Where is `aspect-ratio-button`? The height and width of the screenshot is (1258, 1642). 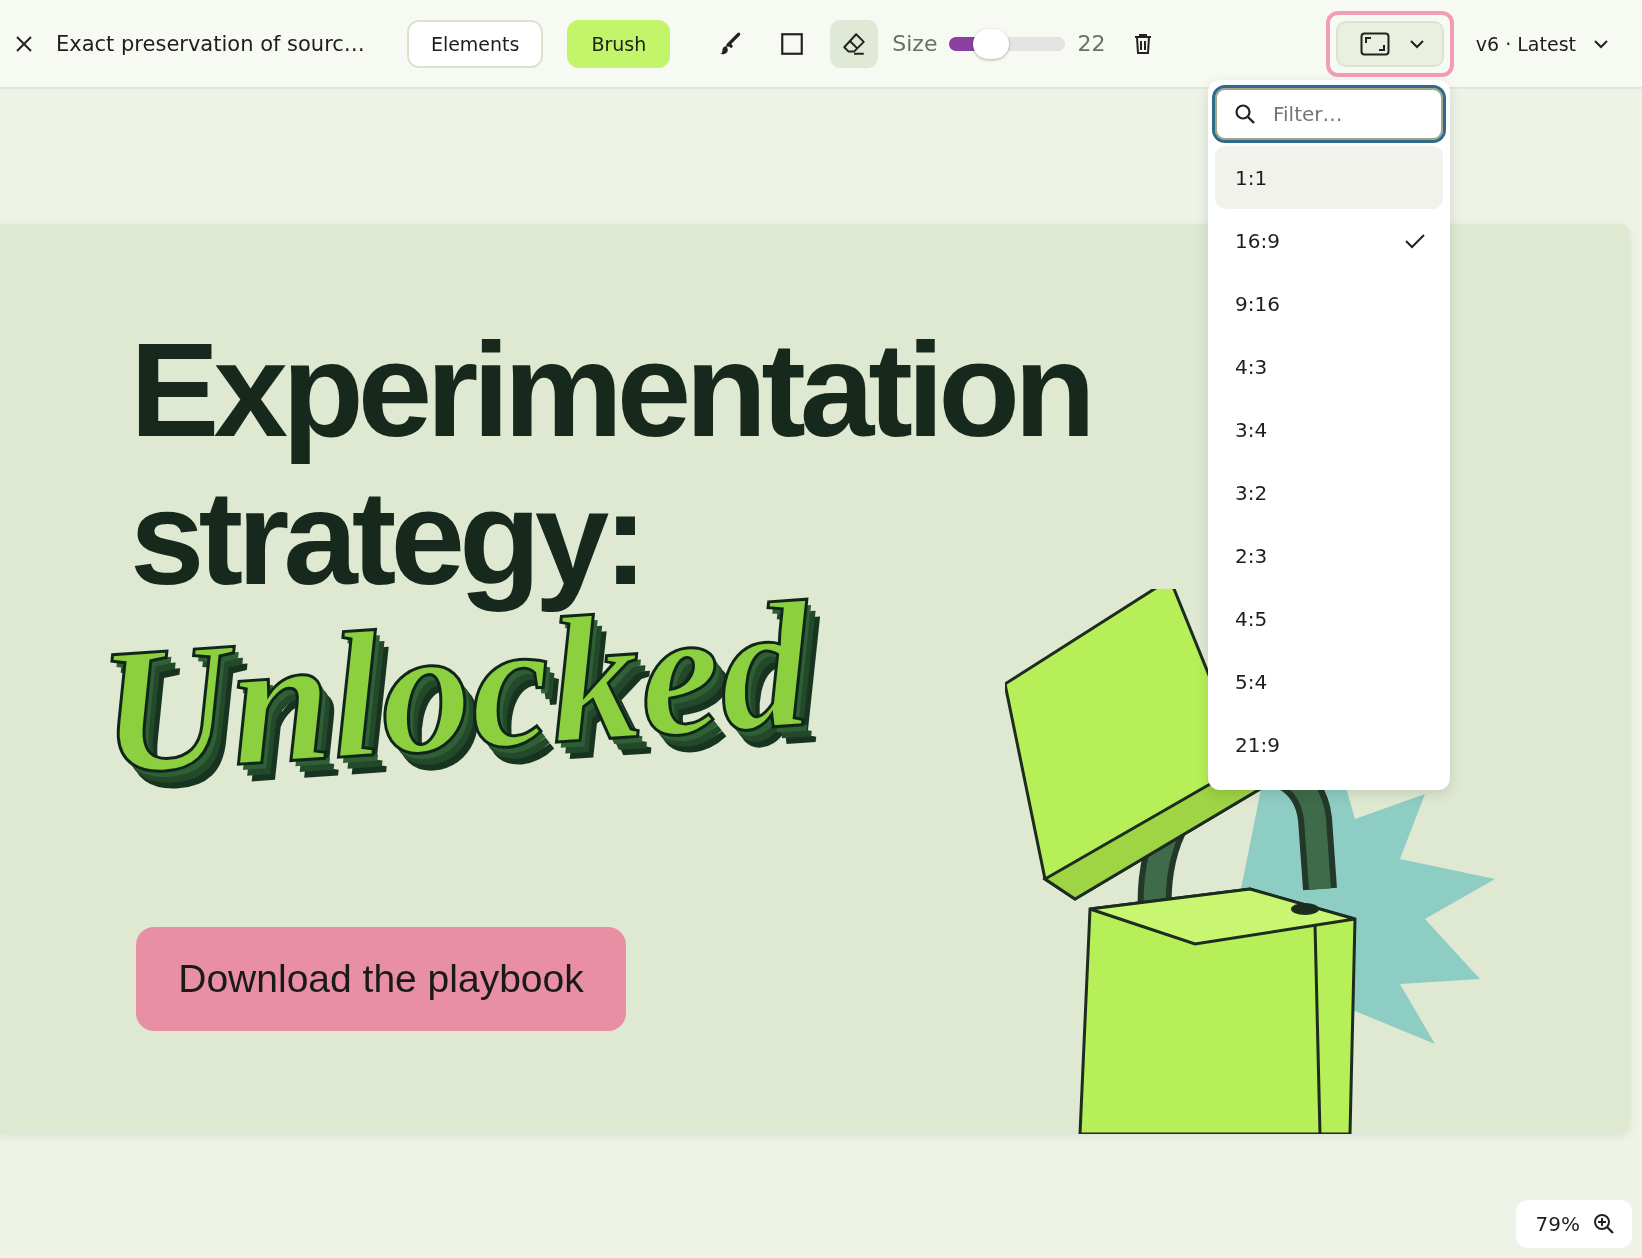 aspect-ratio-button is located at coordinates (1389, 43).